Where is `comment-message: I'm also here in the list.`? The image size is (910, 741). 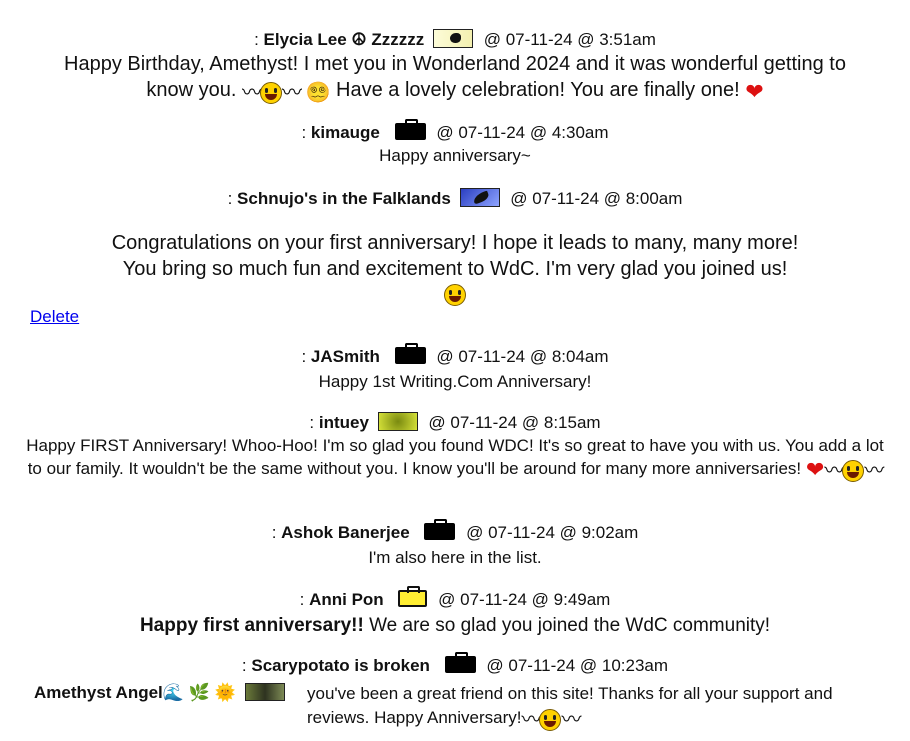
comment-message: I'm also here in the list. is located at coordinates (455, 557).